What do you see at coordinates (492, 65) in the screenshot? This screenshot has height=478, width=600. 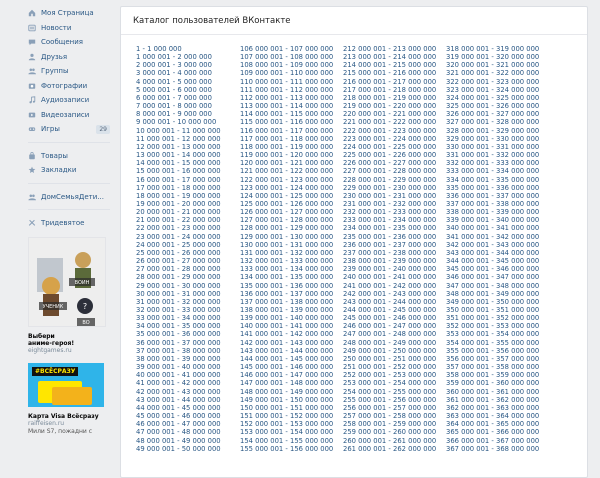 I see `catalog-range-link: 320 000 001 - 321 000 000` at bounding box center [492, 65].